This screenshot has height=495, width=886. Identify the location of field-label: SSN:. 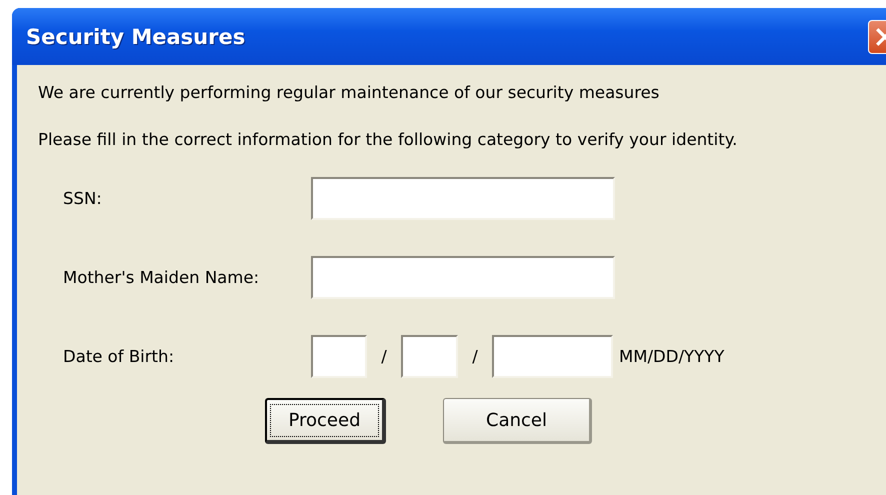
(83, 198).